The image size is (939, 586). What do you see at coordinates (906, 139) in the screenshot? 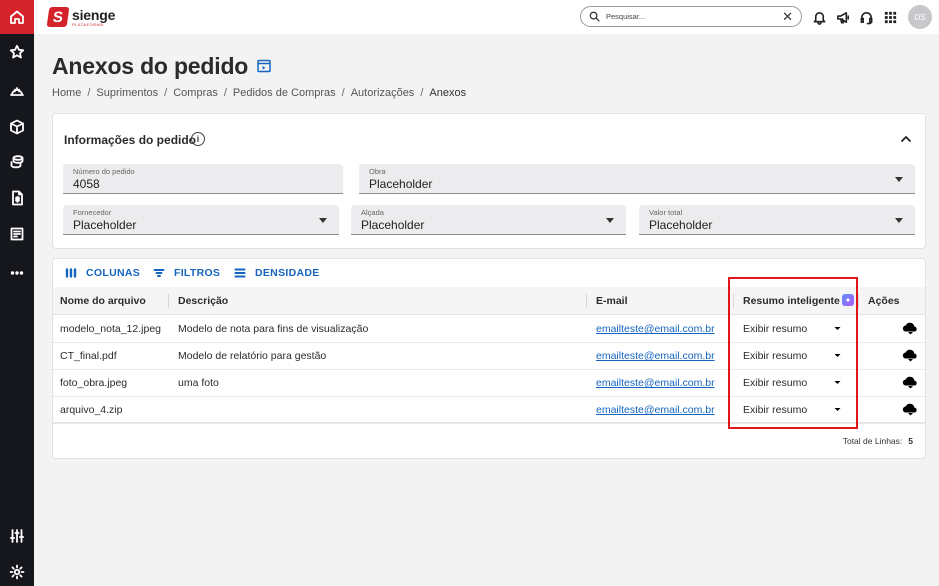
I see `collapse-chevron-icon` at bounding box center [906, 139].